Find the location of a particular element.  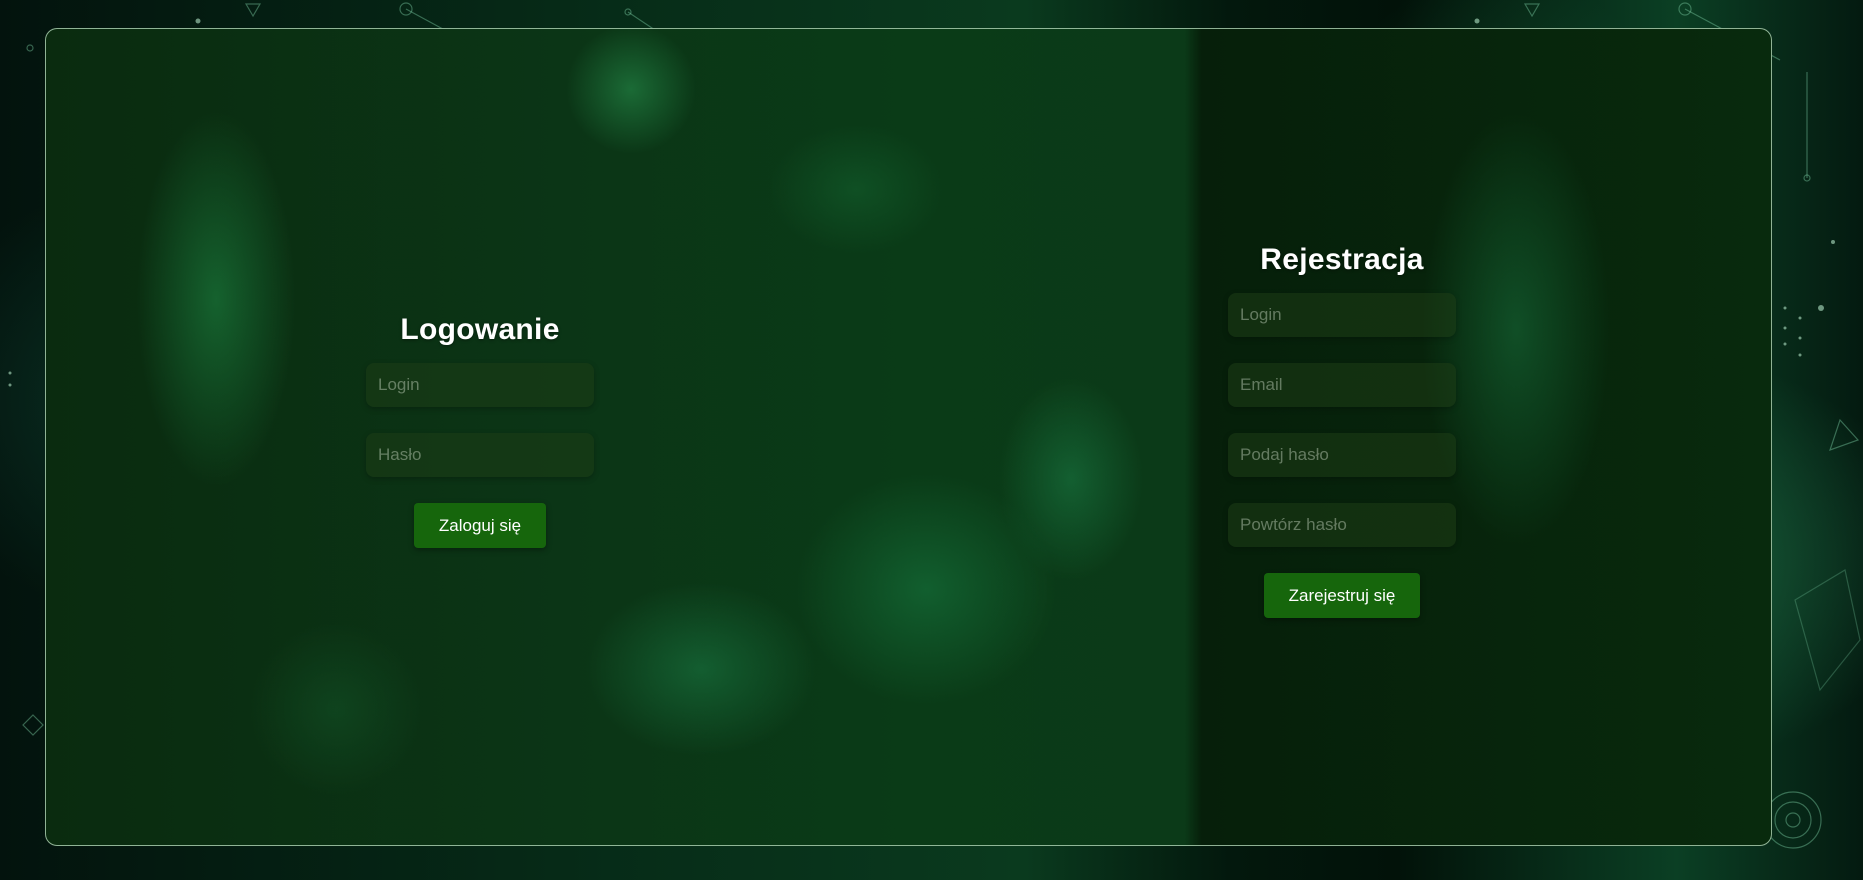

register-email-input is located at coordinates (1342, 385).